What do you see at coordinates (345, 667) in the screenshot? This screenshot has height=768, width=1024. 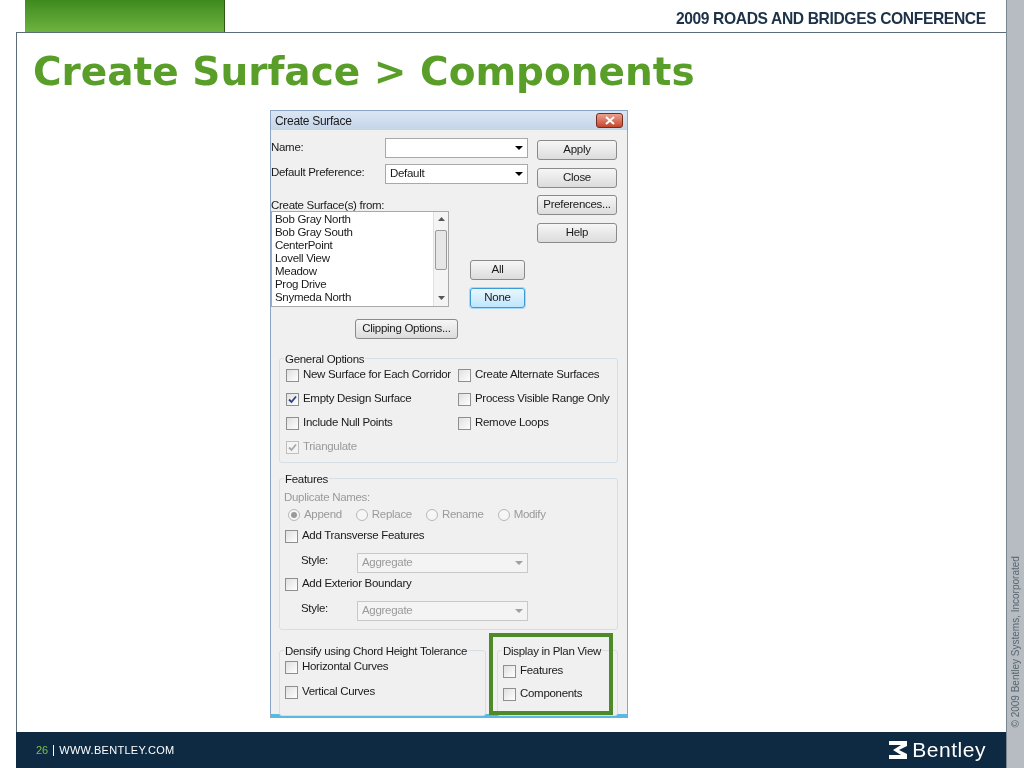 I see `checkbox-label: Horizontal Curves` at bounding box center [345, 667].